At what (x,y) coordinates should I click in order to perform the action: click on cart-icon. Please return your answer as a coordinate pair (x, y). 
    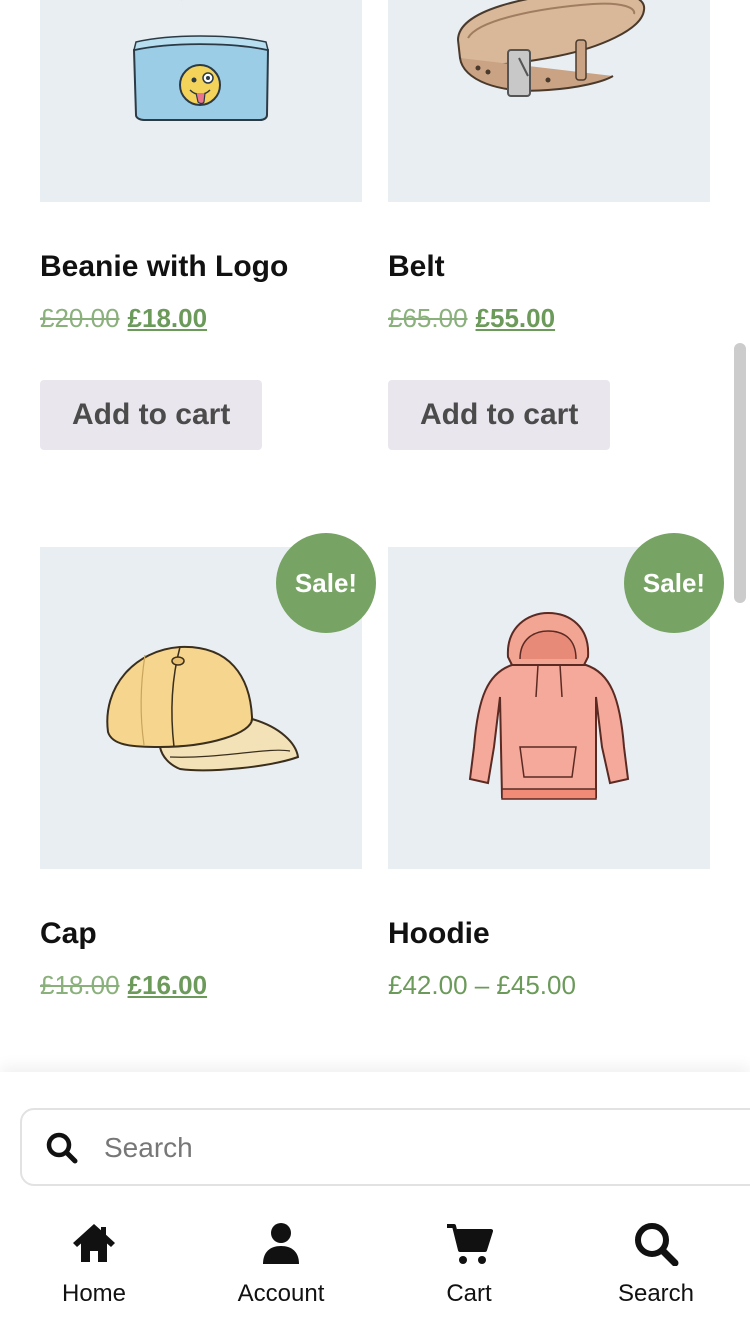
    Looking at the image, I should click on (470, 1244).